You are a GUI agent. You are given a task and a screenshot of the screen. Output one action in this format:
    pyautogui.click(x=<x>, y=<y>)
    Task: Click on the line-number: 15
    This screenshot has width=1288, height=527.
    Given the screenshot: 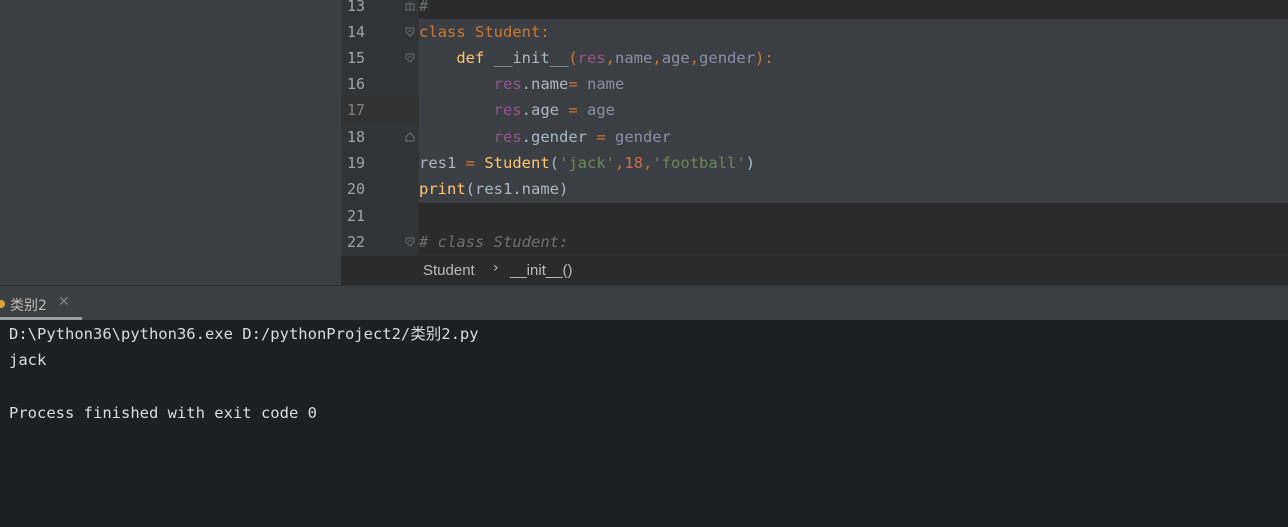 What is the action you would take?
    pyautogui.click(x=356, y=58)
    